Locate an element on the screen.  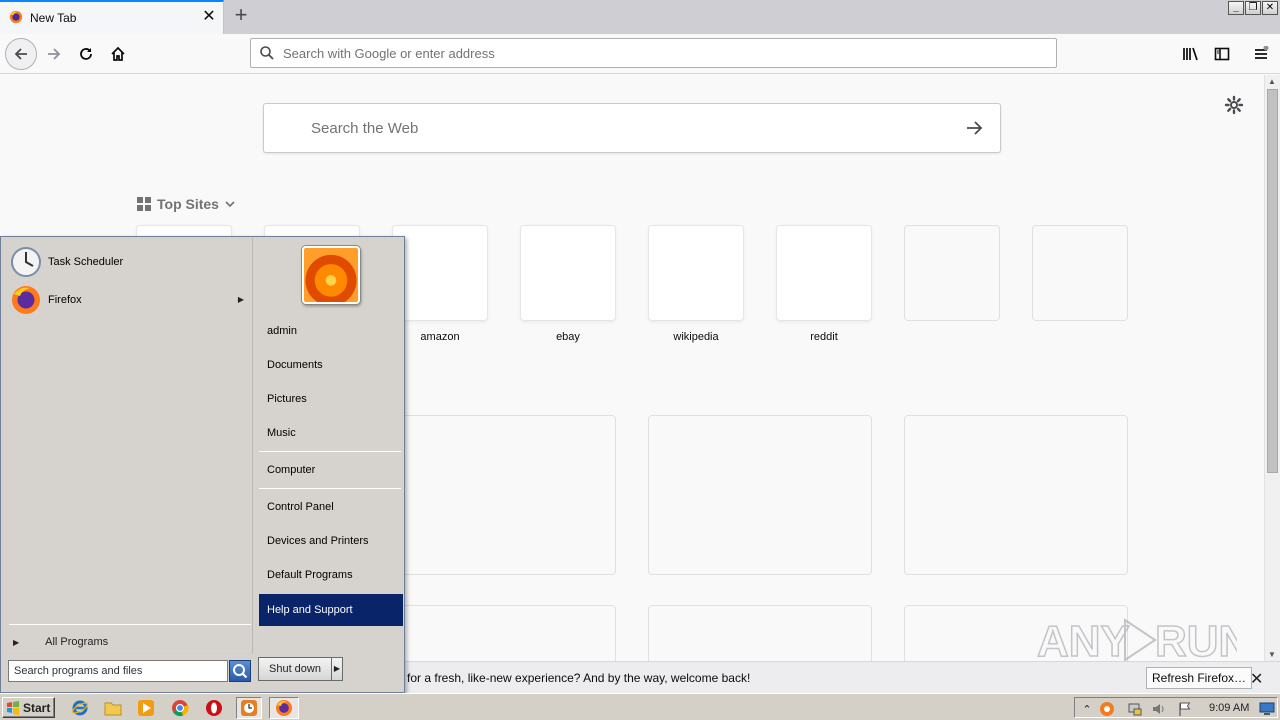
show-hidden-icons-chevron-icon: ⌃ is located at coordinates (1087, 709).